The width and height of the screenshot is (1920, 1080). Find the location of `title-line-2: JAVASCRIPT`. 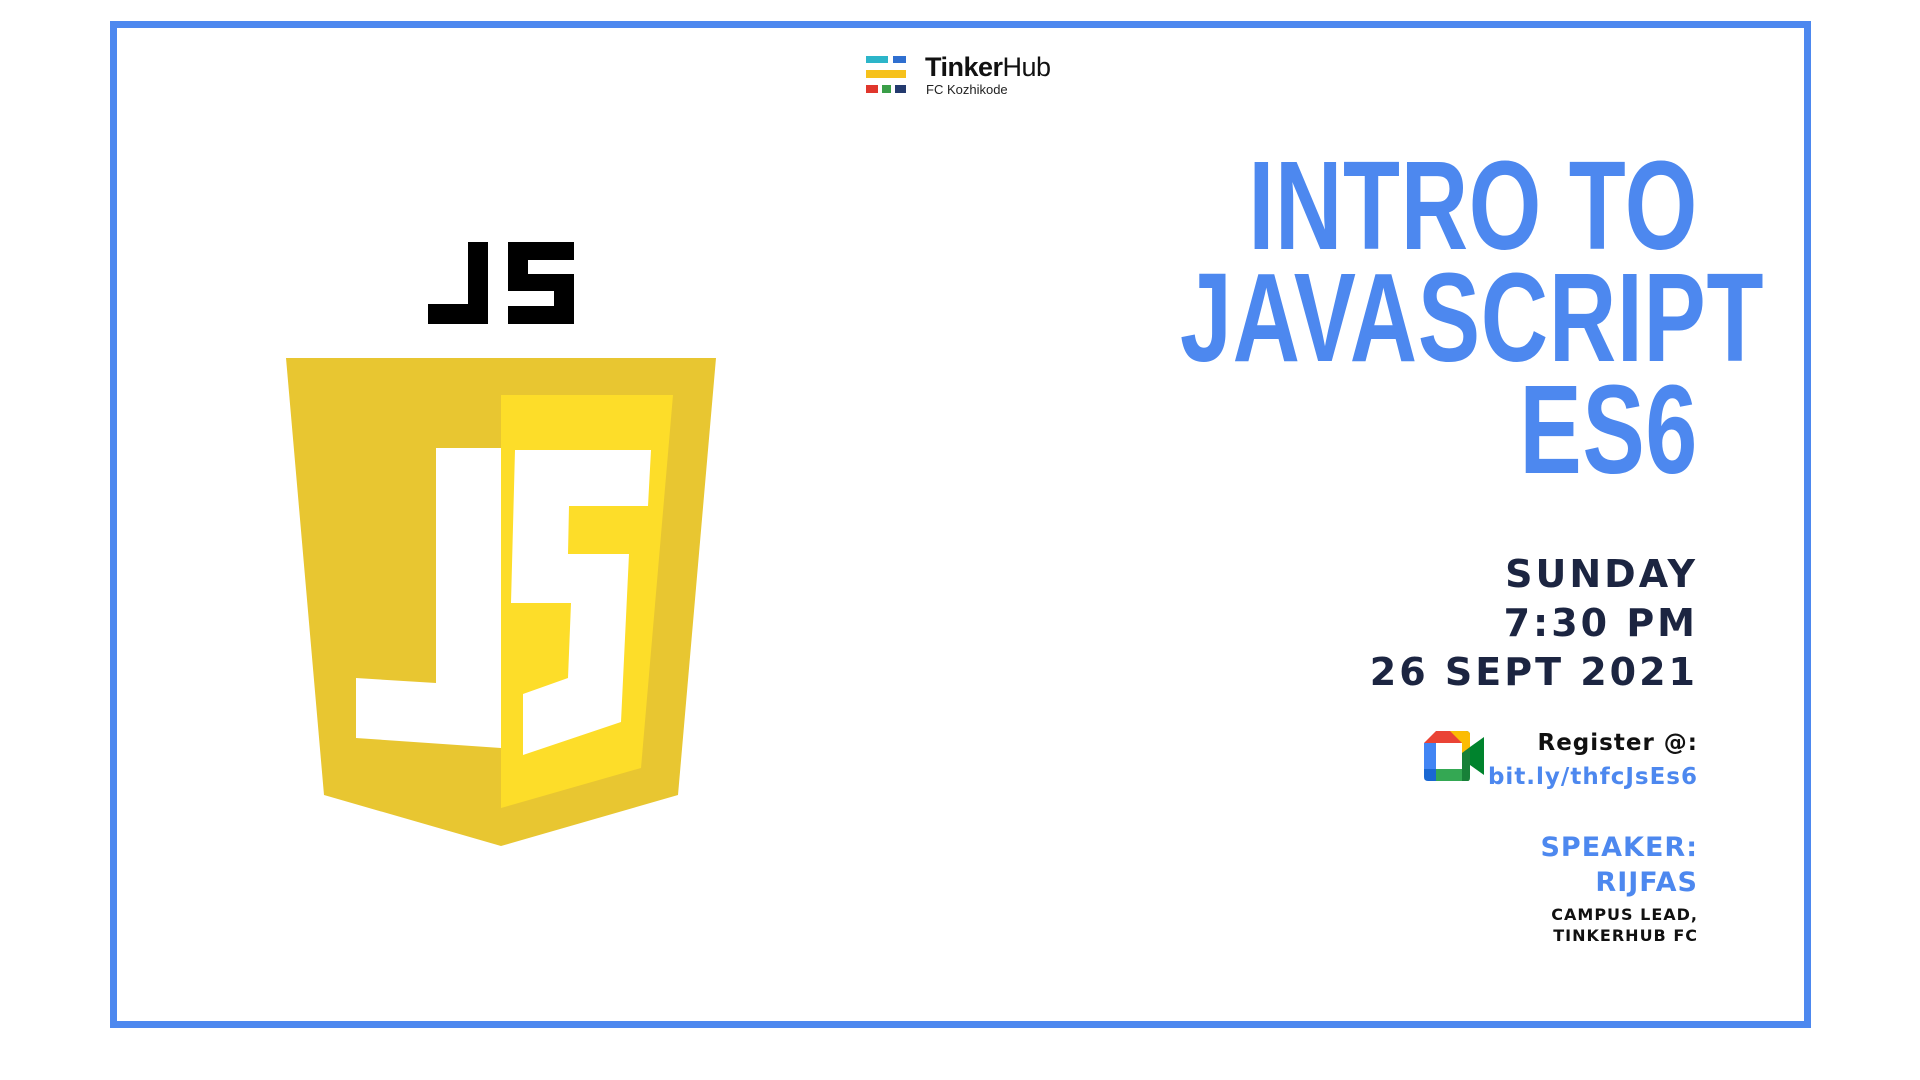

title-line-2: JAVASCRIPT is located at coordinates (1472, 317).